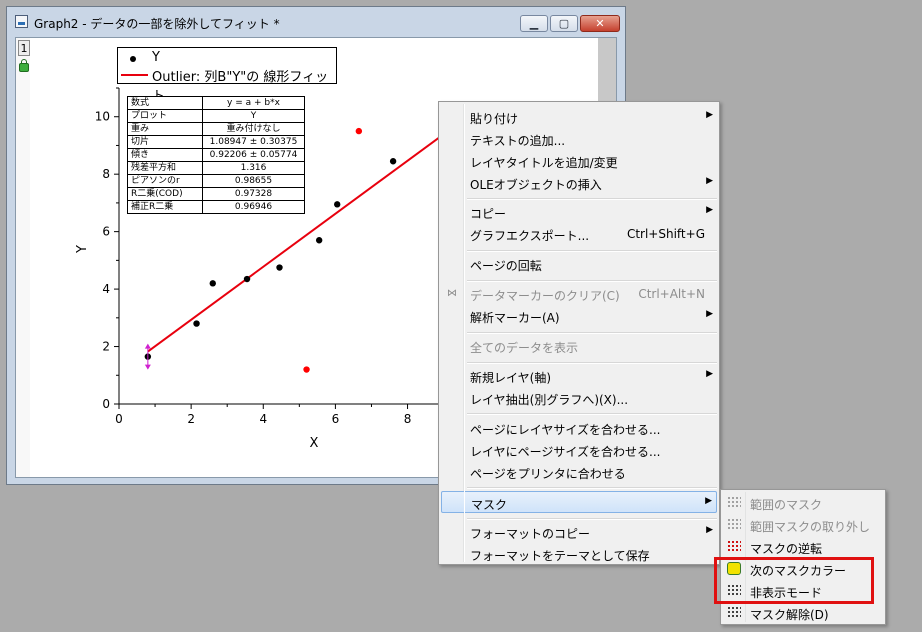 The image size is (922, 632). I want to click on highlight-annotation-box, so click(794, 580).